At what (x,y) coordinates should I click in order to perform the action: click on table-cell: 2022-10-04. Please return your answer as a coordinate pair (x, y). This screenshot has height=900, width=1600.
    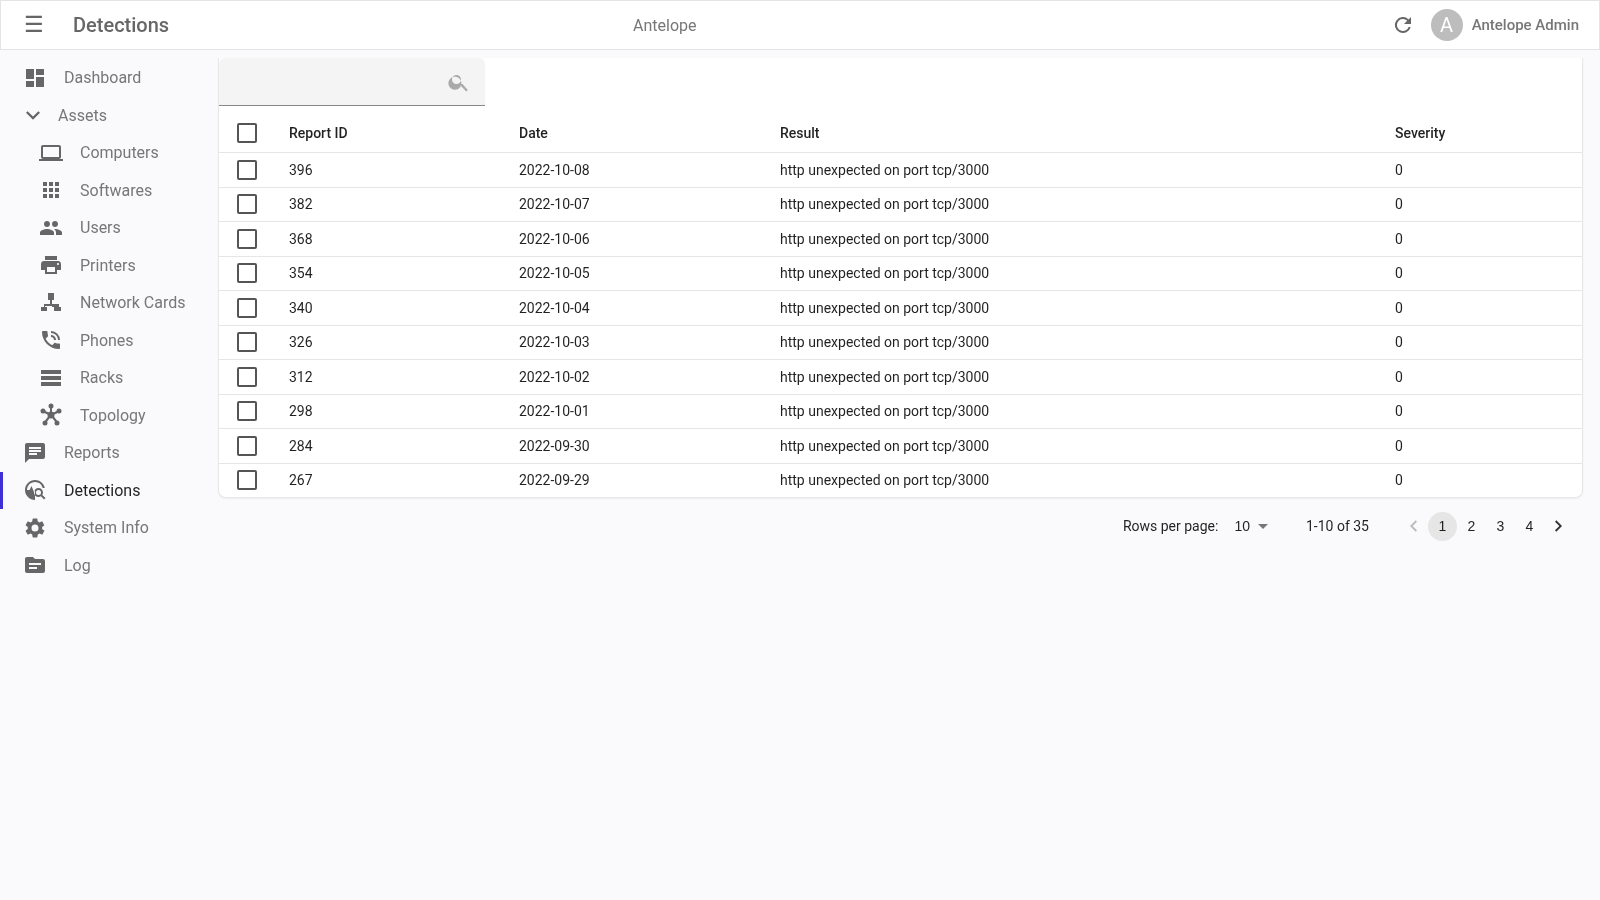
    Looking at the image, I should click on (554, 307).